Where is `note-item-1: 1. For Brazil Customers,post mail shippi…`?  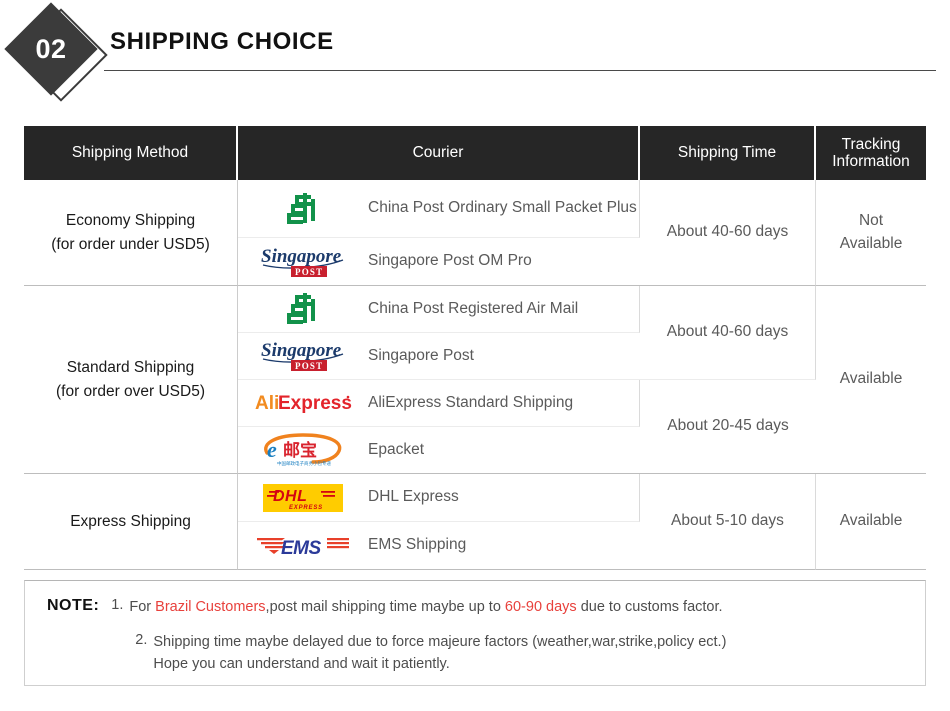 note-item-1: 1. For Brazil Customers,post mail shippi… is located at coordinates (509, 608).